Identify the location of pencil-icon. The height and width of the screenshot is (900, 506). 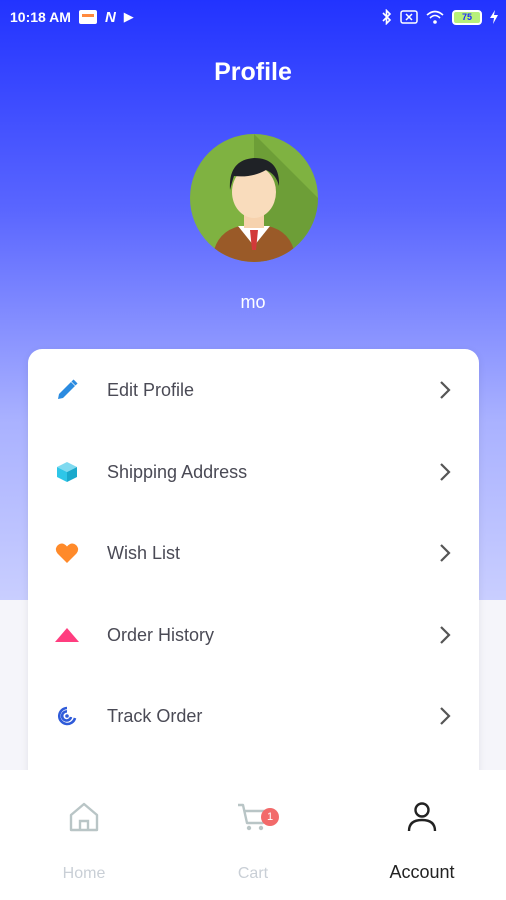
(67, 390).